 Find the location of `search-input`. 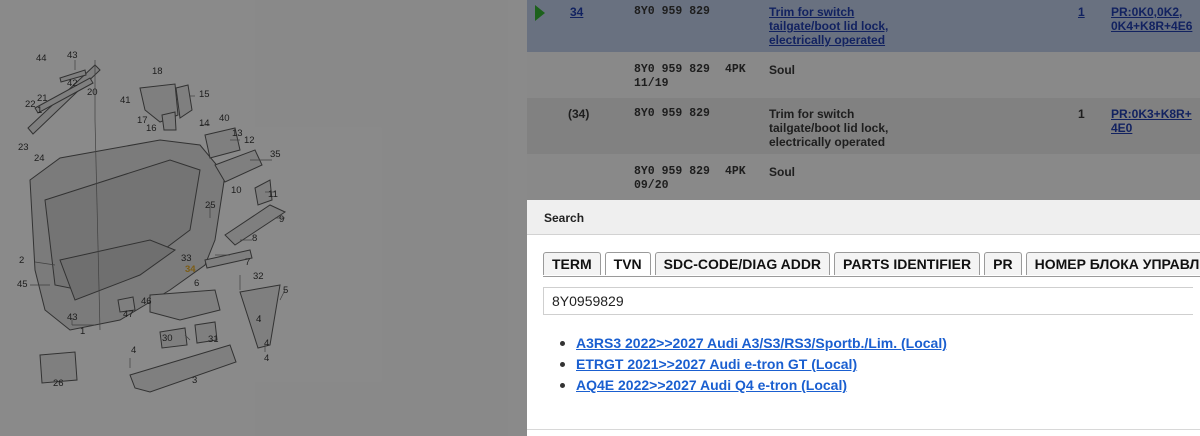

search-input is located at coordinates (868, 301).